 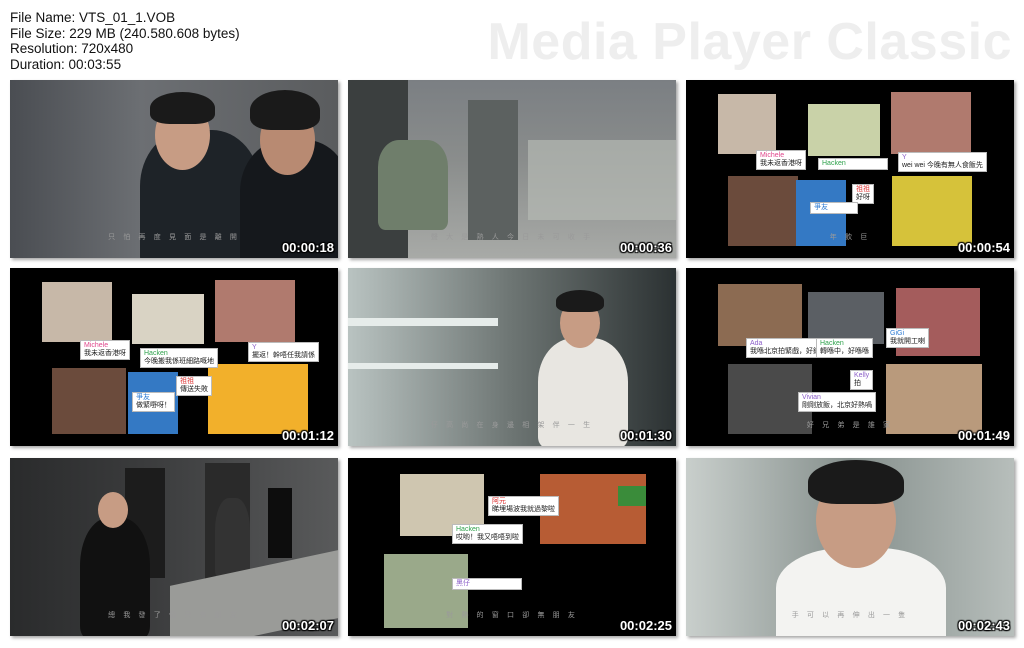 What do you see at coordinates (645, 247) in the screenshot?
I see `timestamp: 00:00:36` at bounding box center [645, 247].